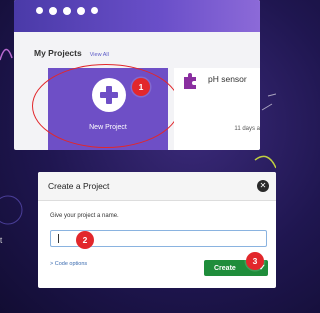  Describe the element at coordinates (108, 127) in the screenshot. I see `new-project-label: New Project` at that location.